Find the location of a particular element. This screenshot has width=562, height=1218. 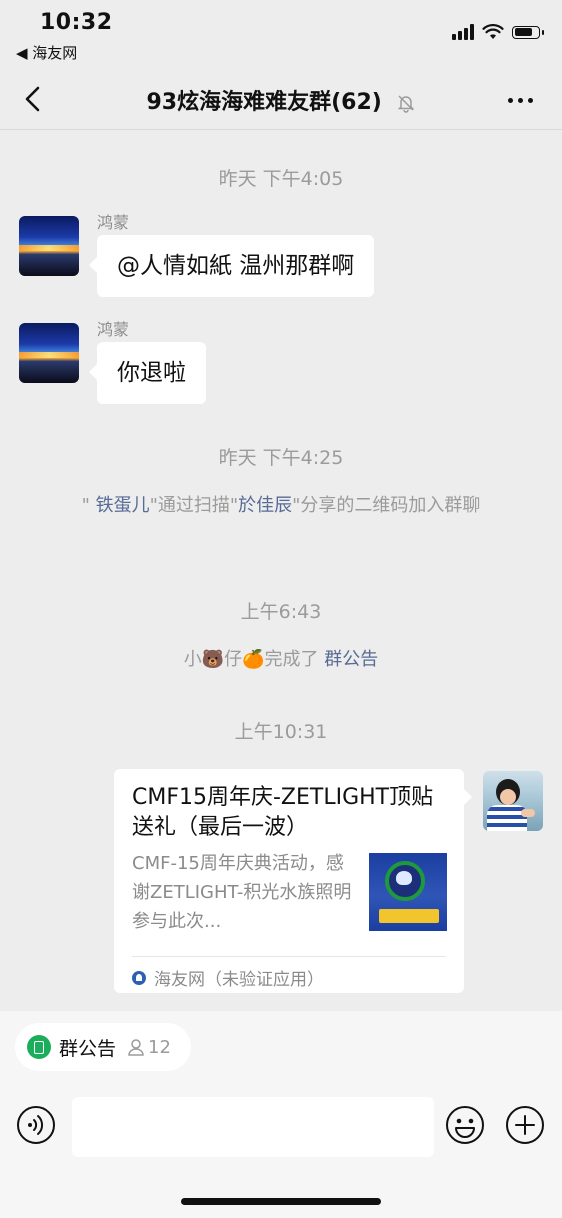

sys-text: 小🐻仔🍊完成了 is located at coordinates (251, 659).